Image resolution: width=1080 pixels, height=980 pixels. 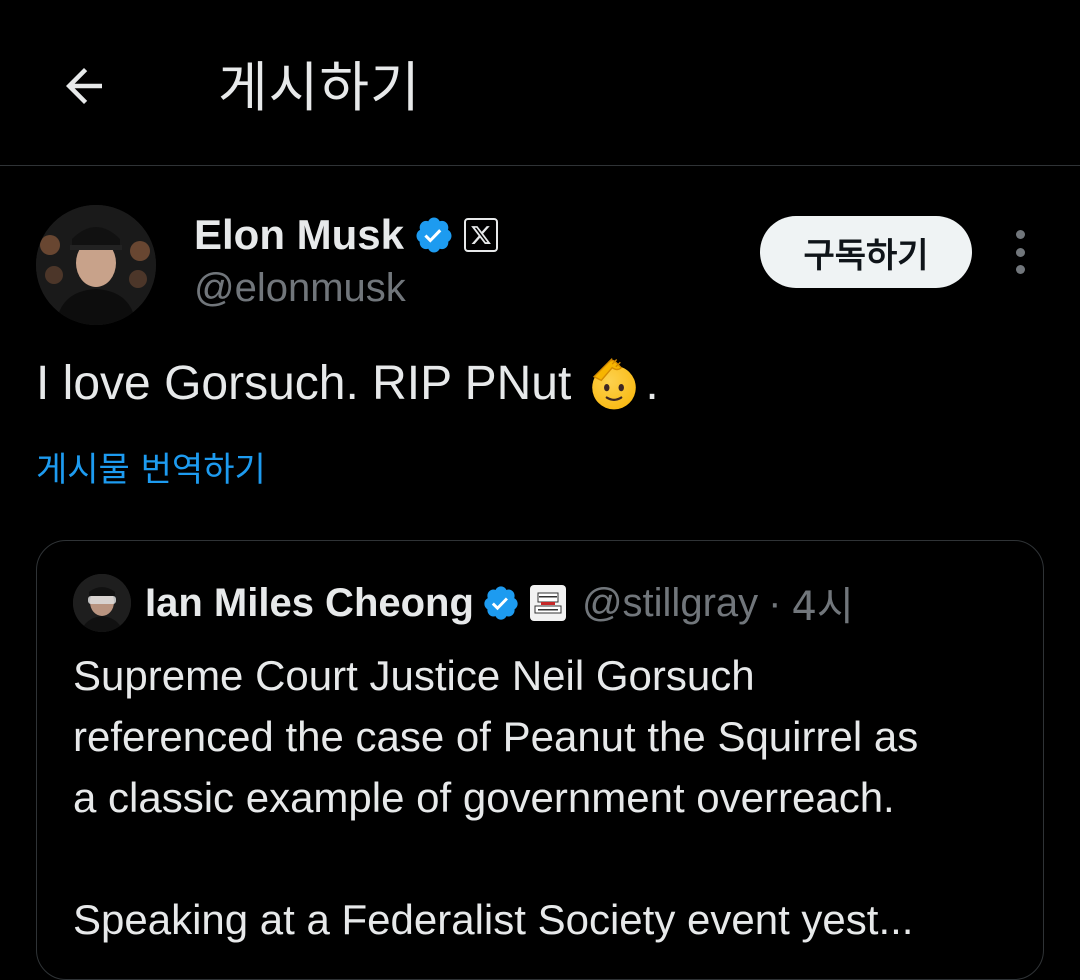 What do you see at coordinates (547, 603) in the screenshot?
I see `road-to-election-logo-icon` at bounding box center [547, 603].